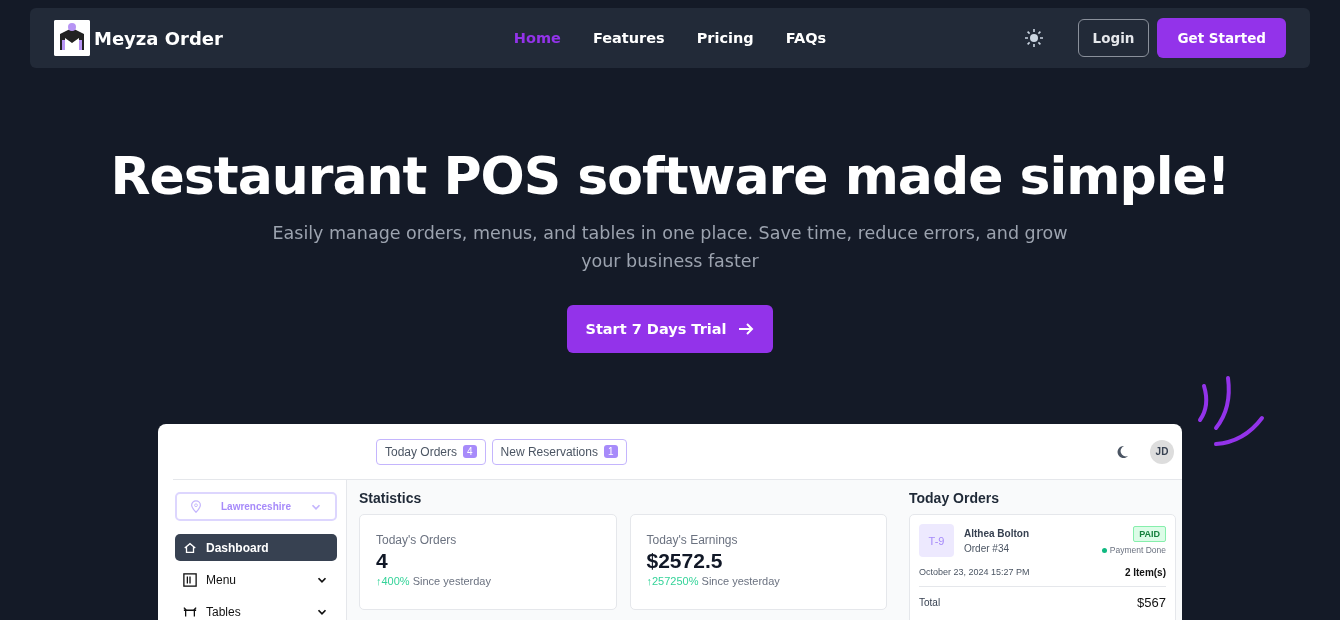 Image resolution: width=1340 pixels, height=620 pixels. What do you see at coordinates (974, 572) in the screenshot?
I see `order-date: October 23, 2024 15:27 PM` at bounding box center [974, 572].